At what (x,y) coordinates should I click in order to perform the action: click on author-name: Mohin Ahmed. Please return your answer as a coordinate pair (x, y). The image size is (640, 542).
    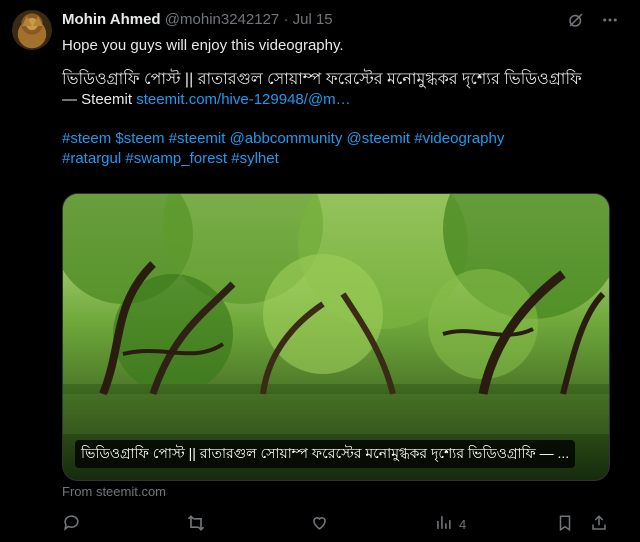
    Looking at the image, I should click on (111, 19).